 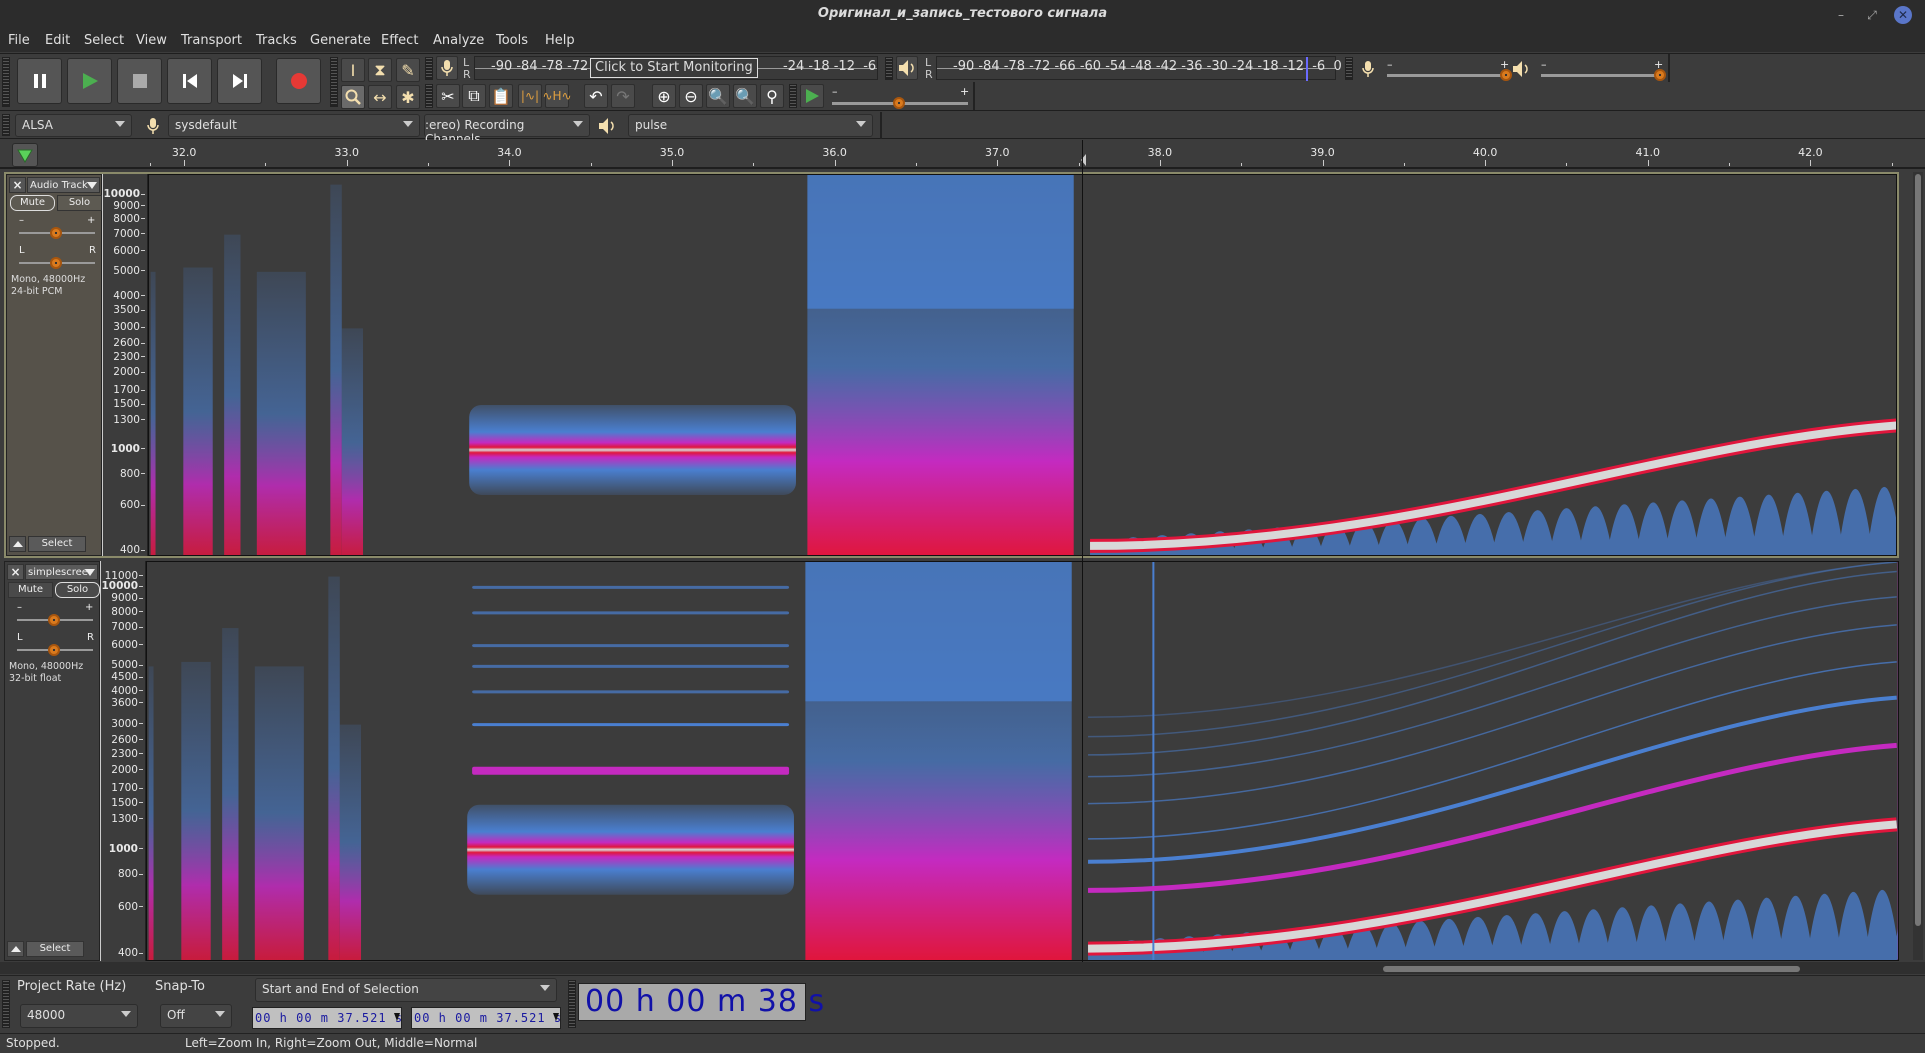 What do you see at coordinates (19, 40) in the screenshot?
I see `menu-file: File` at bounding box center [19, 40].